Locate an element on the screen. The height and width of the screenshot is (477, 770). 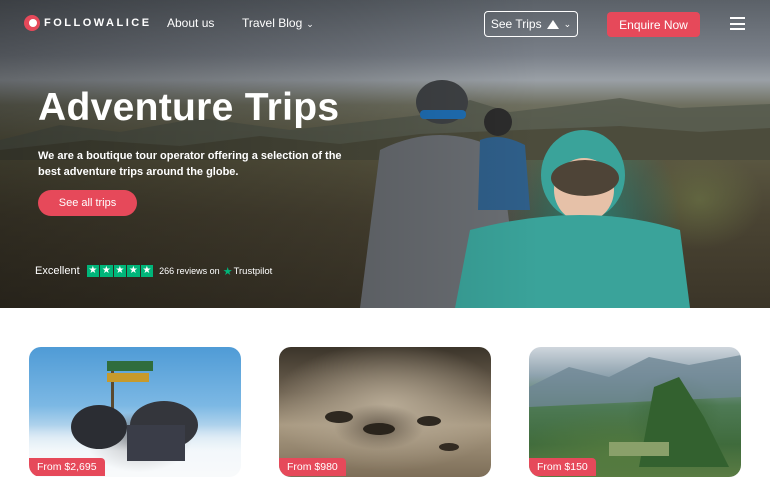
see-all-trips-label: See all trips is located at coordinates (87, 203).